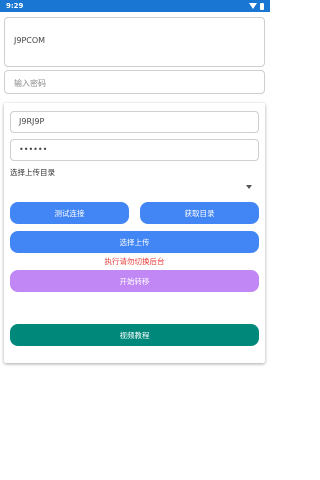  What do you see at coordinates (15, 6) in the screenshot?
I see `status-time: 9:29` at bounding box center [15, 6].